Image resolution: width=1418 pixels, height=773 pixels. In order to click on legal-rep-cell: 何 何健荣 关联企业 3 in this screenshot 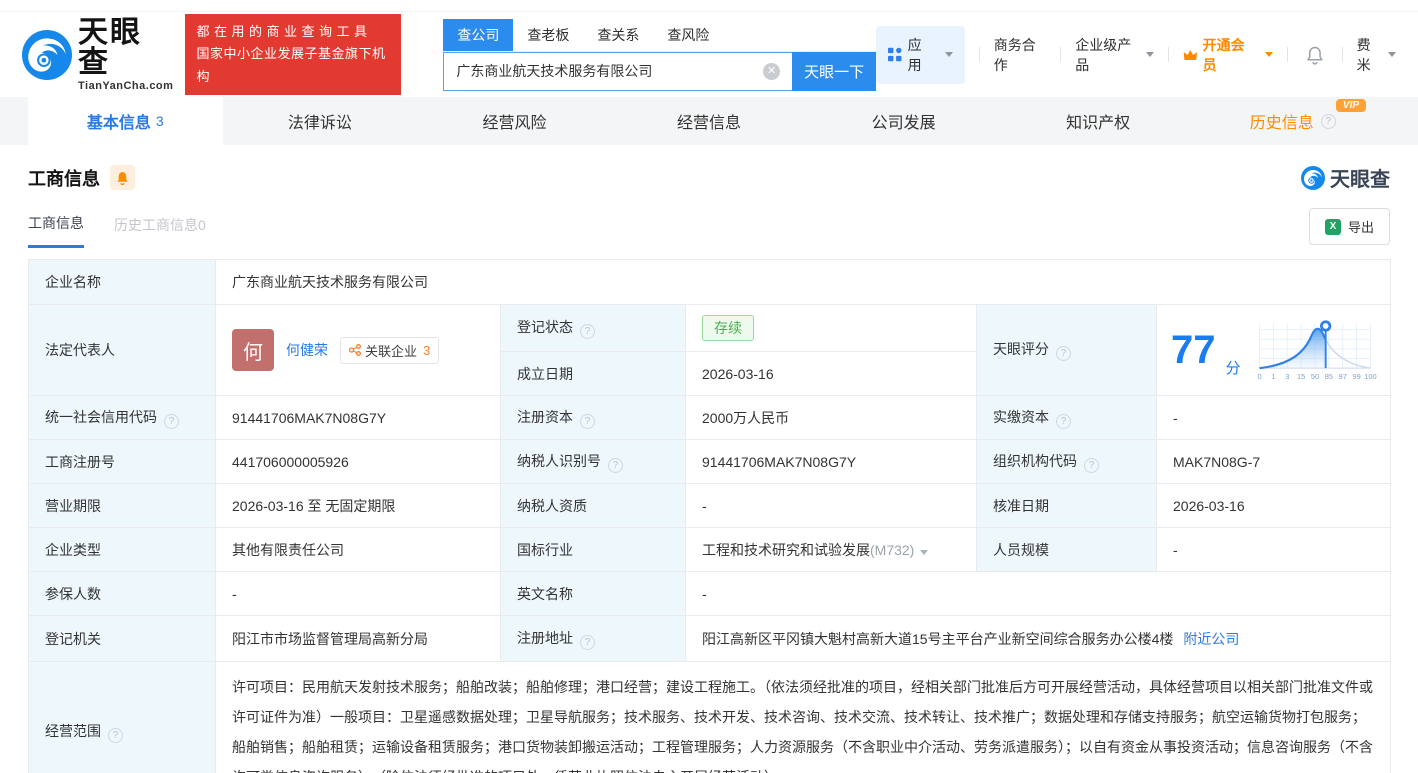, I will do `click(358, 350)`.